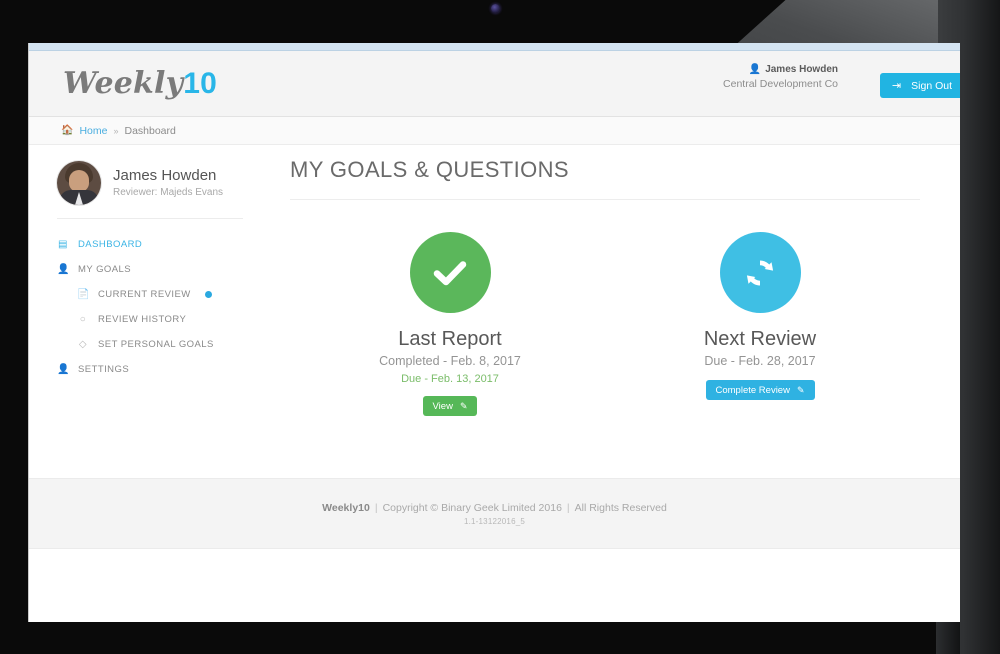  I want to click on sidebar-profile-text: James Howden Reviewer: Majeds Evans, so click(168, 183).